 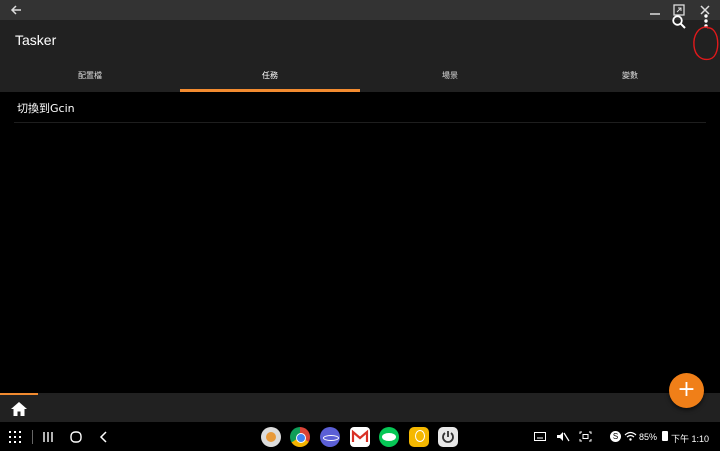 I want to click on power-app-icon, so click(x=448, y=437).